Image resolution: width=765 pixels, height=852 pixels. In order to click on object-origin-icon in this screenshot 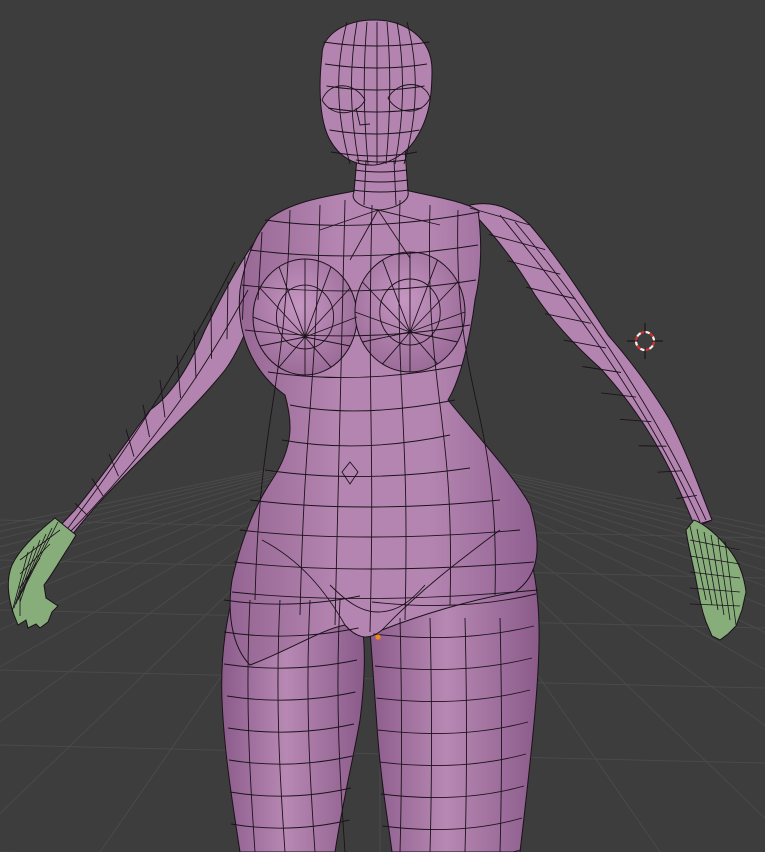, I will do `click(378, 637)`.